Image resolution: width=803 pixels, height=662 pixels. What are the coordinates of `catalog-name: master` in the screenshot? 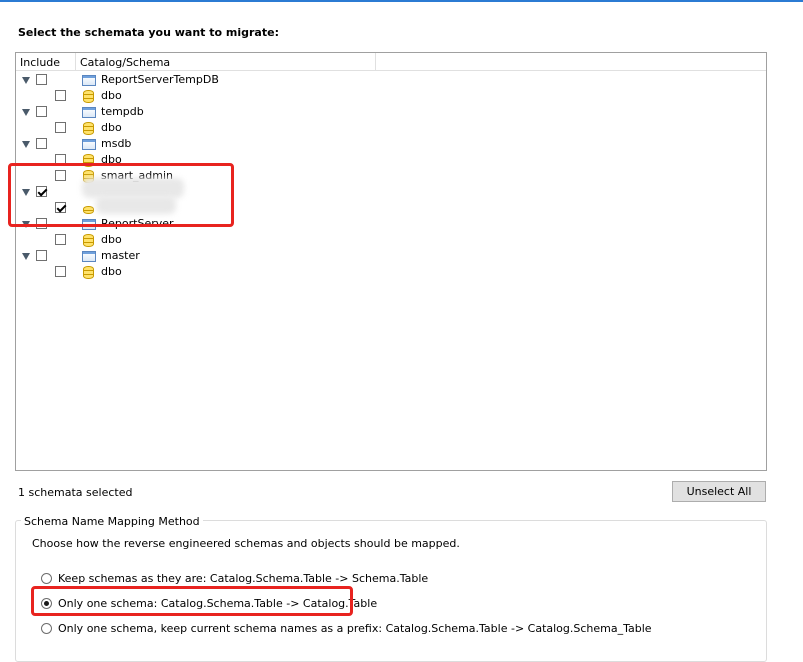 It's located at (120, 255).